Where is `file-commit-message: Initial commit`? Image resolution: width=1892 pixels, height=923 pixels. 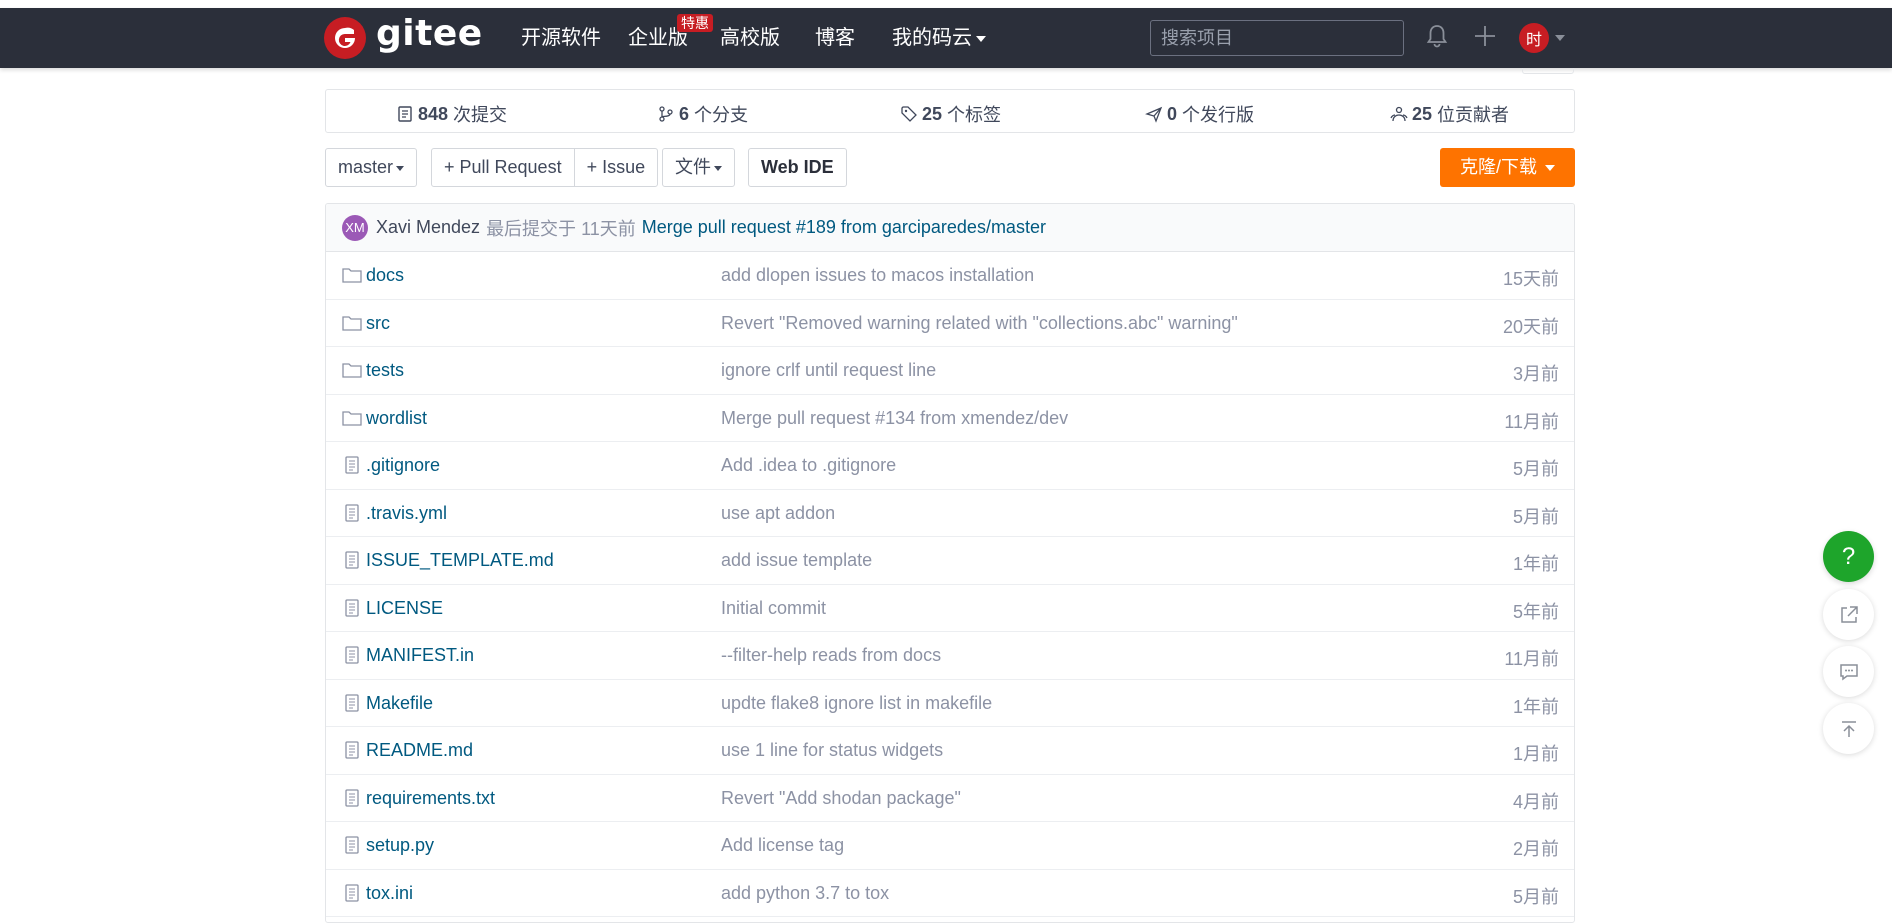 file-commit-message: Initial commit is located at coordinates (773, 608).